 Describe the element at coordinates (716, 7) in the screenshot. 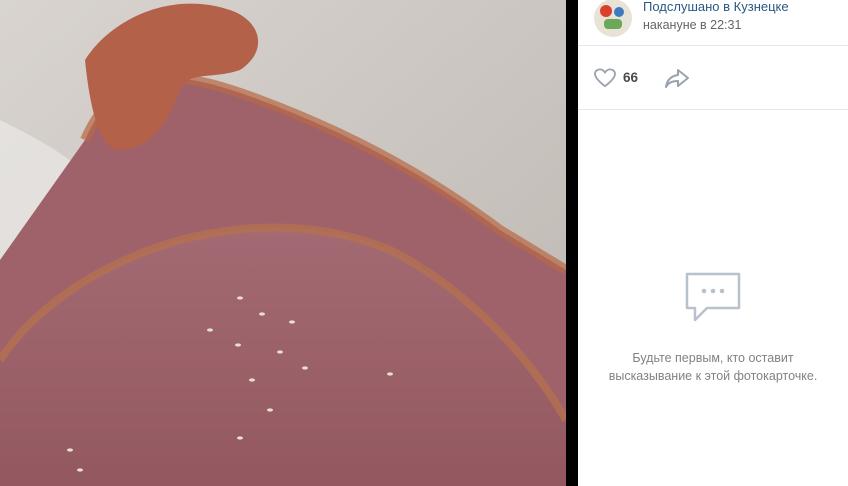

I see `group-name-link: Подслушано в Кузнецке` at that location.